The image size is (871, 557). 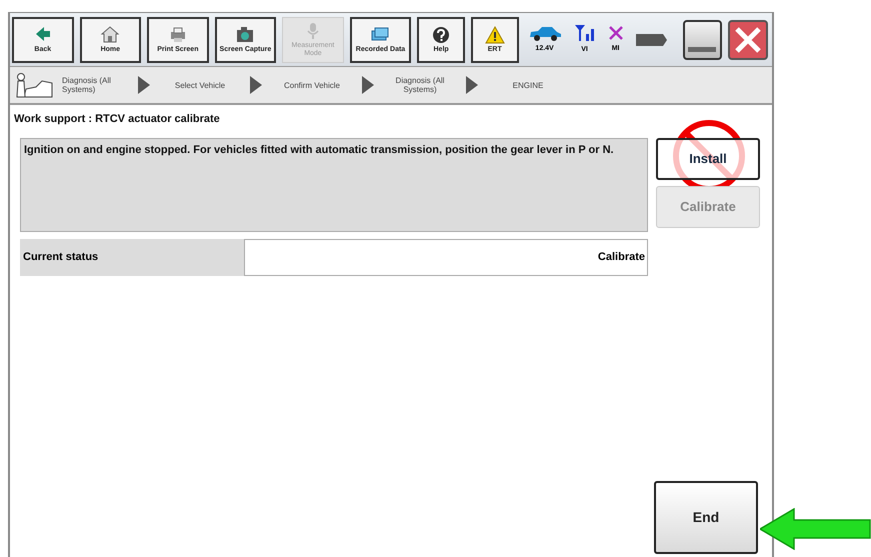 What do you see at coordinates (494, 35) in the screenshot?
I see `warning-icon` at bounding box center [494, 35].